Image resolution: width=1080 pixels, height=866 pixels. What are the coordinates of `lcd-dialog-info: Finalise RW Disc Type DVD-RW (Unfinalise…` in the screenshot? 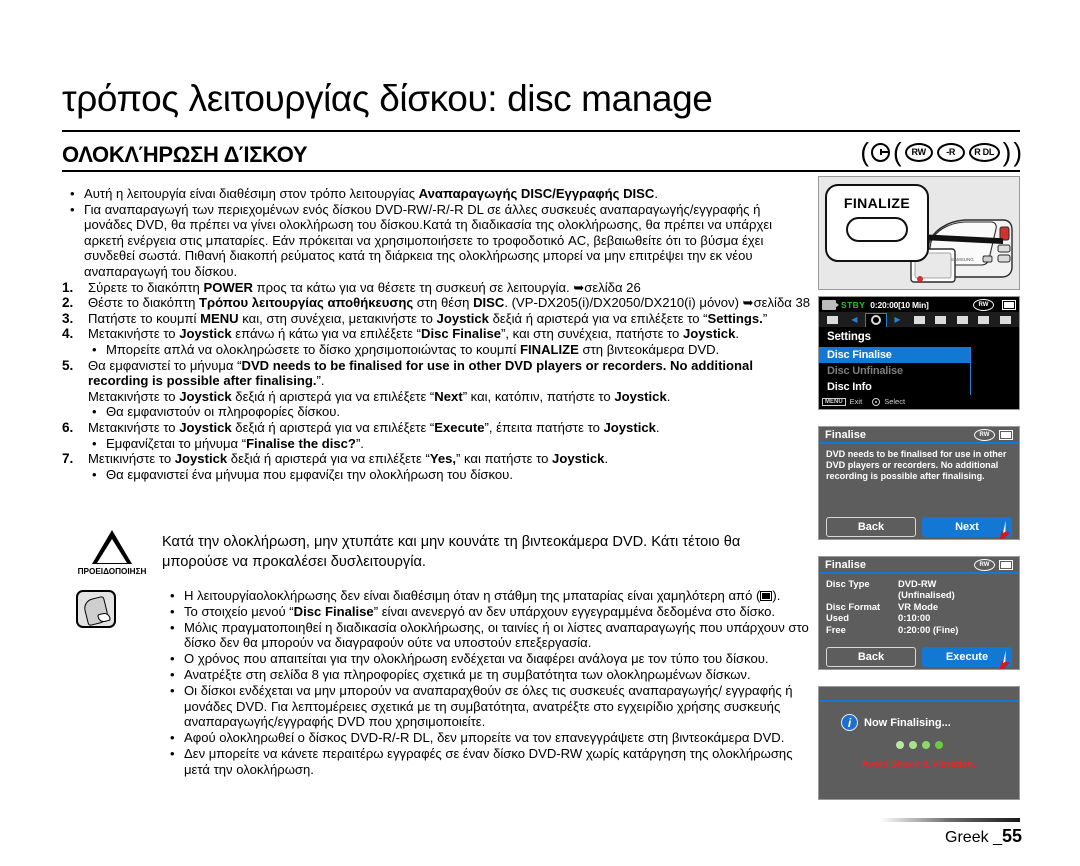 It's located at (919, 613).